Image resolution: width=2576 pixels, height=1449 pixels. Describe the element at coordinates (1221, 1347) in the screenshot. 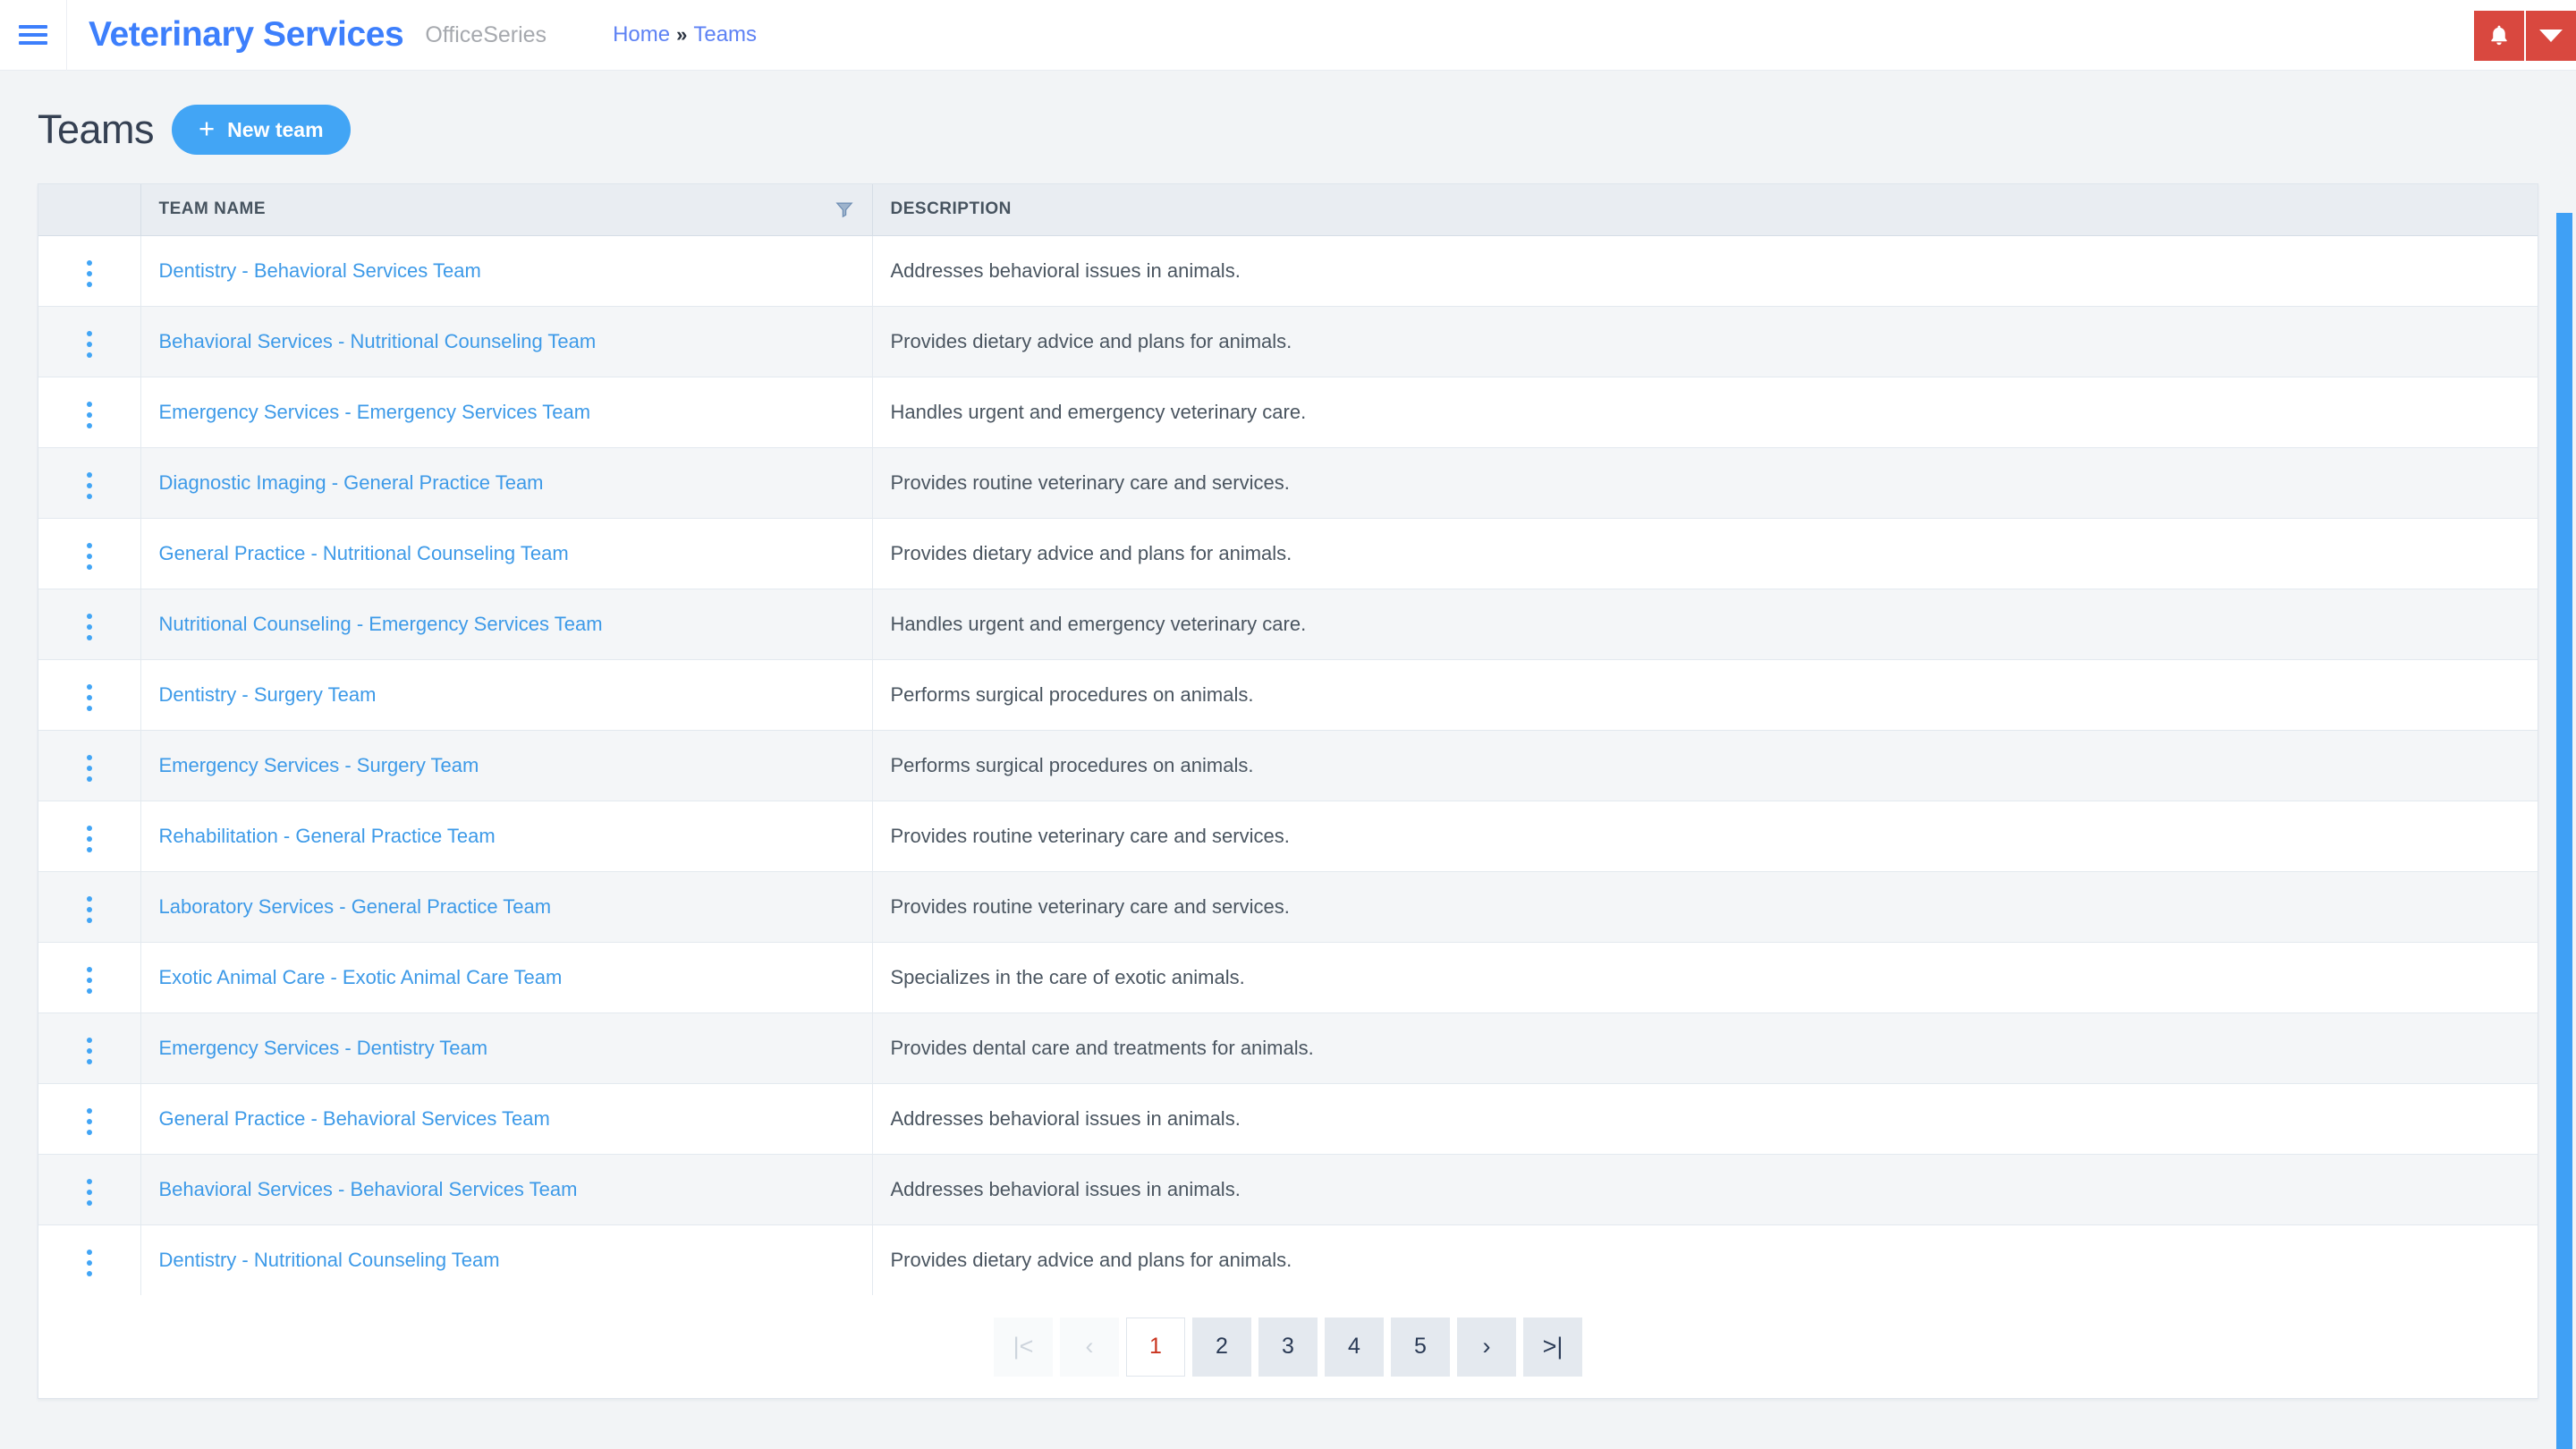

I see `pagination-page-2: 2` at that location.